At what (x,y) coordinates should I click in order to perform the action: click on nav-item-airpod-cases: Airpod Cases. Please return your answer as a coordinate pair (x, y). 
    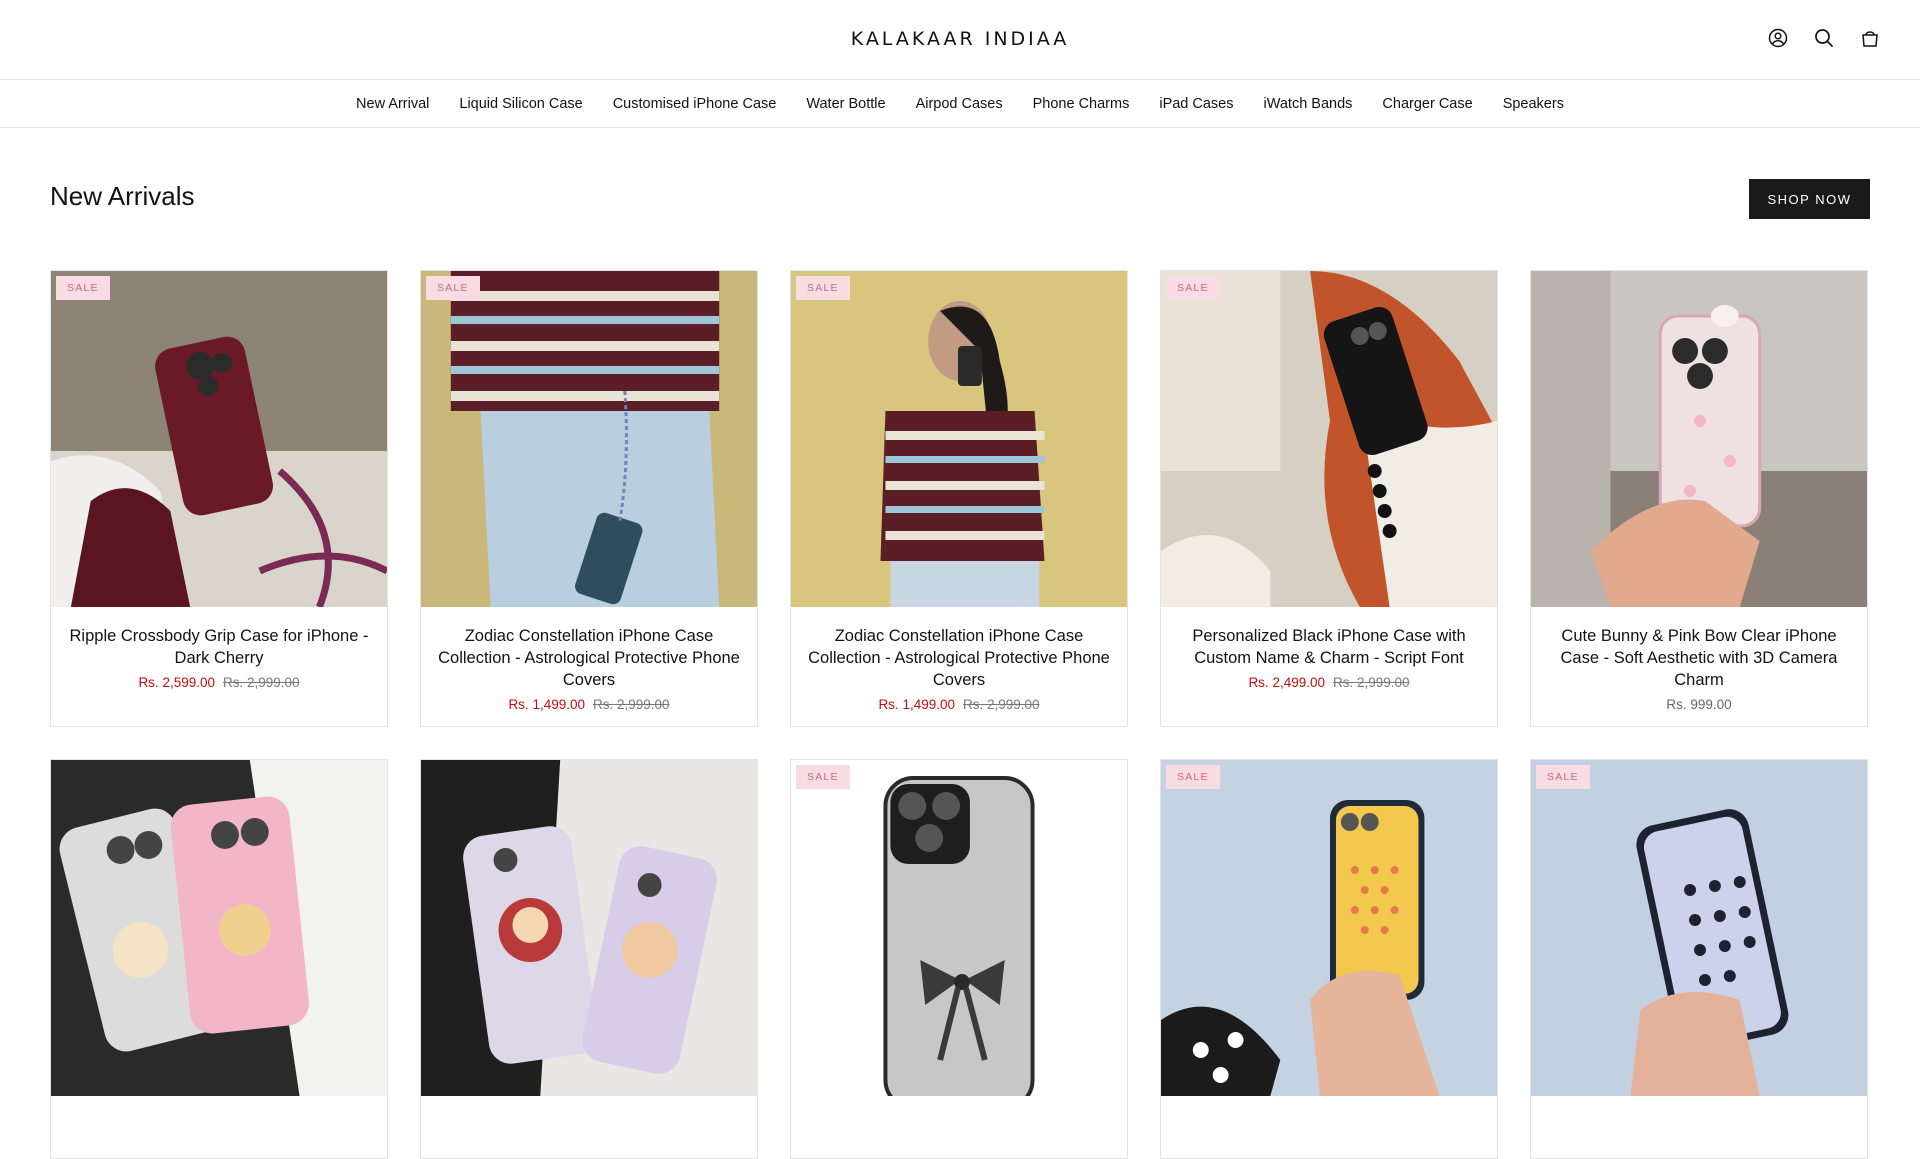
    Looking at the image, I should click on (959, 104).